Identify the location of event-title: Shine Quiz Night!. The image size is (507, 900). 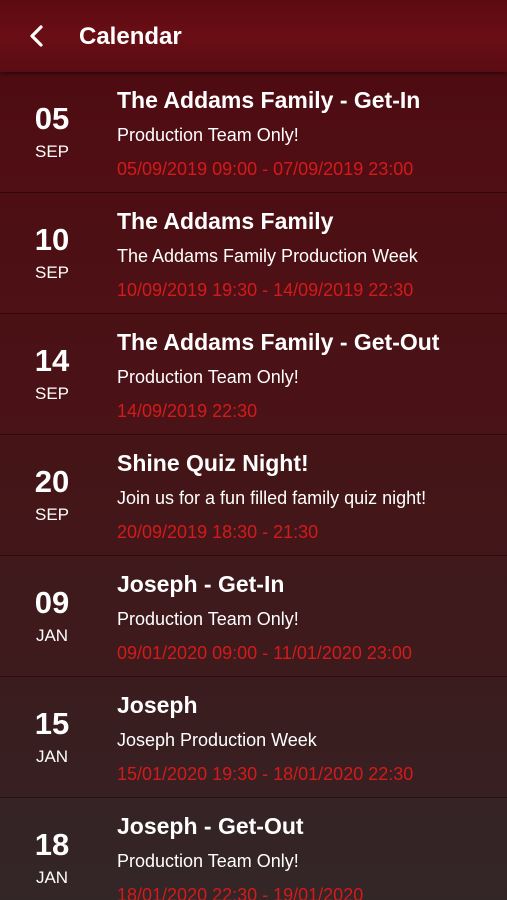
(213, 463).